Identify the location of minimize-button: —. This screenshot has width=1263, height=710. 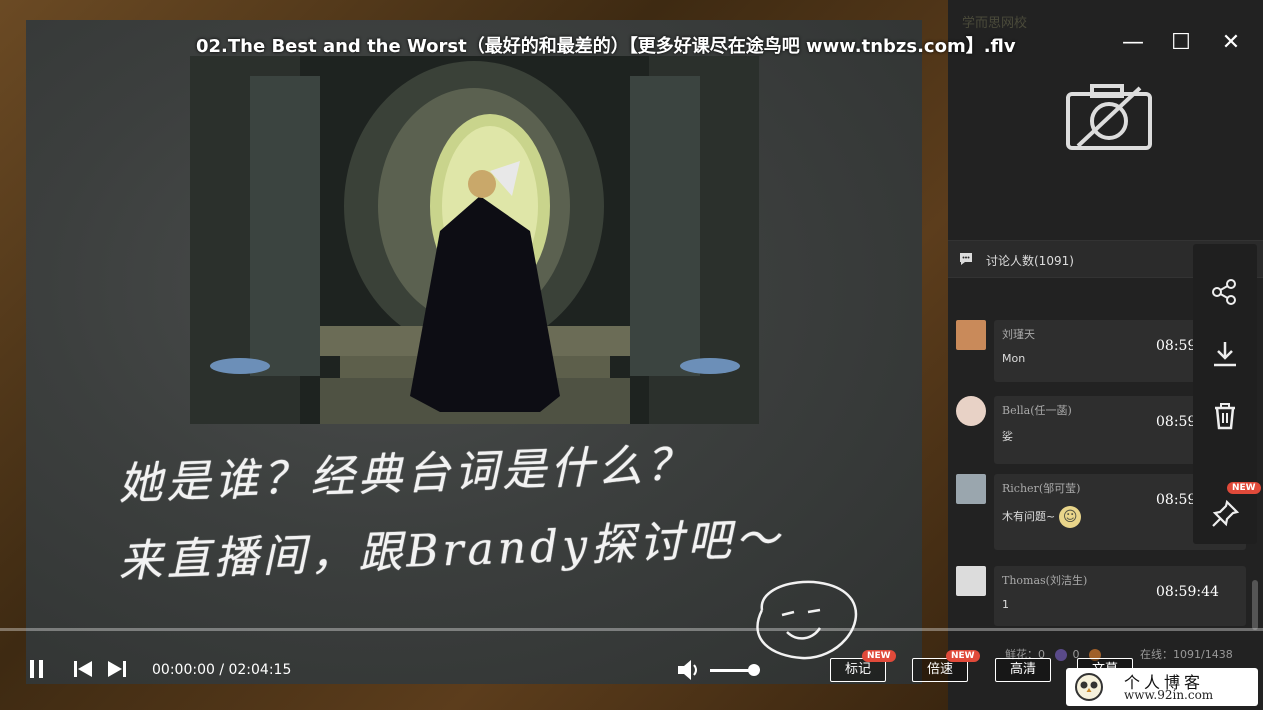
(1133, 43).